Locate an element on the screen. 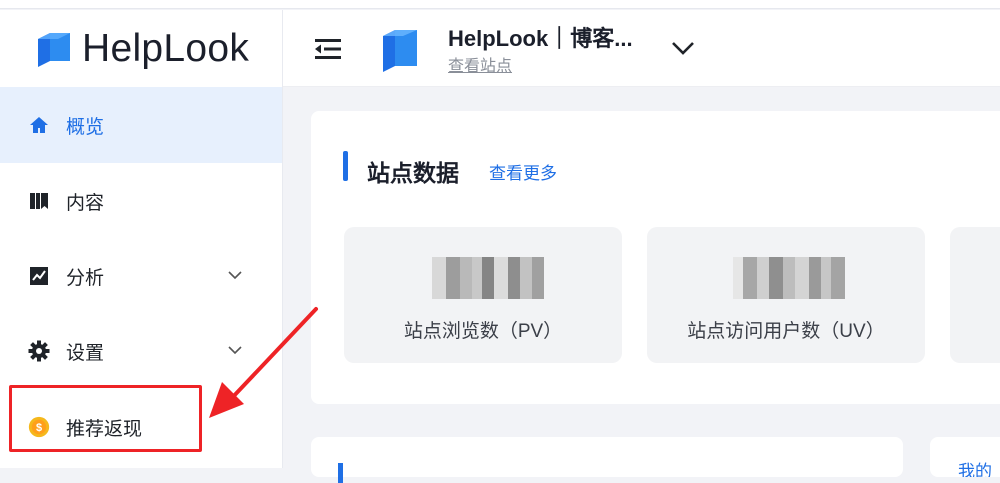 The height and width of the screenshot is (483, 1000). bottom-card-left is located at coordinates (607, 460).